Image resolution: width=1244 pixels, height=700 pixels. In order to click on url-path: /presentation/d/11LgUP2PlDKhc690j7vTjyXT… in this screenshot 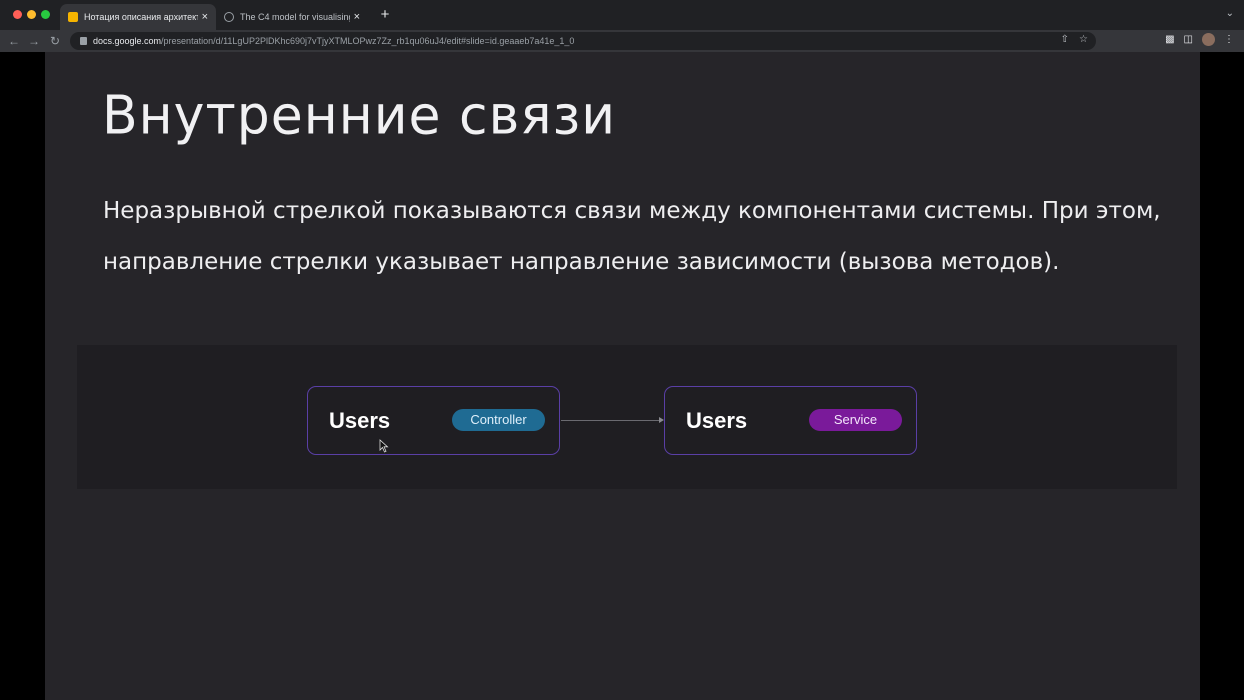, I will do `click(368, 41)`.